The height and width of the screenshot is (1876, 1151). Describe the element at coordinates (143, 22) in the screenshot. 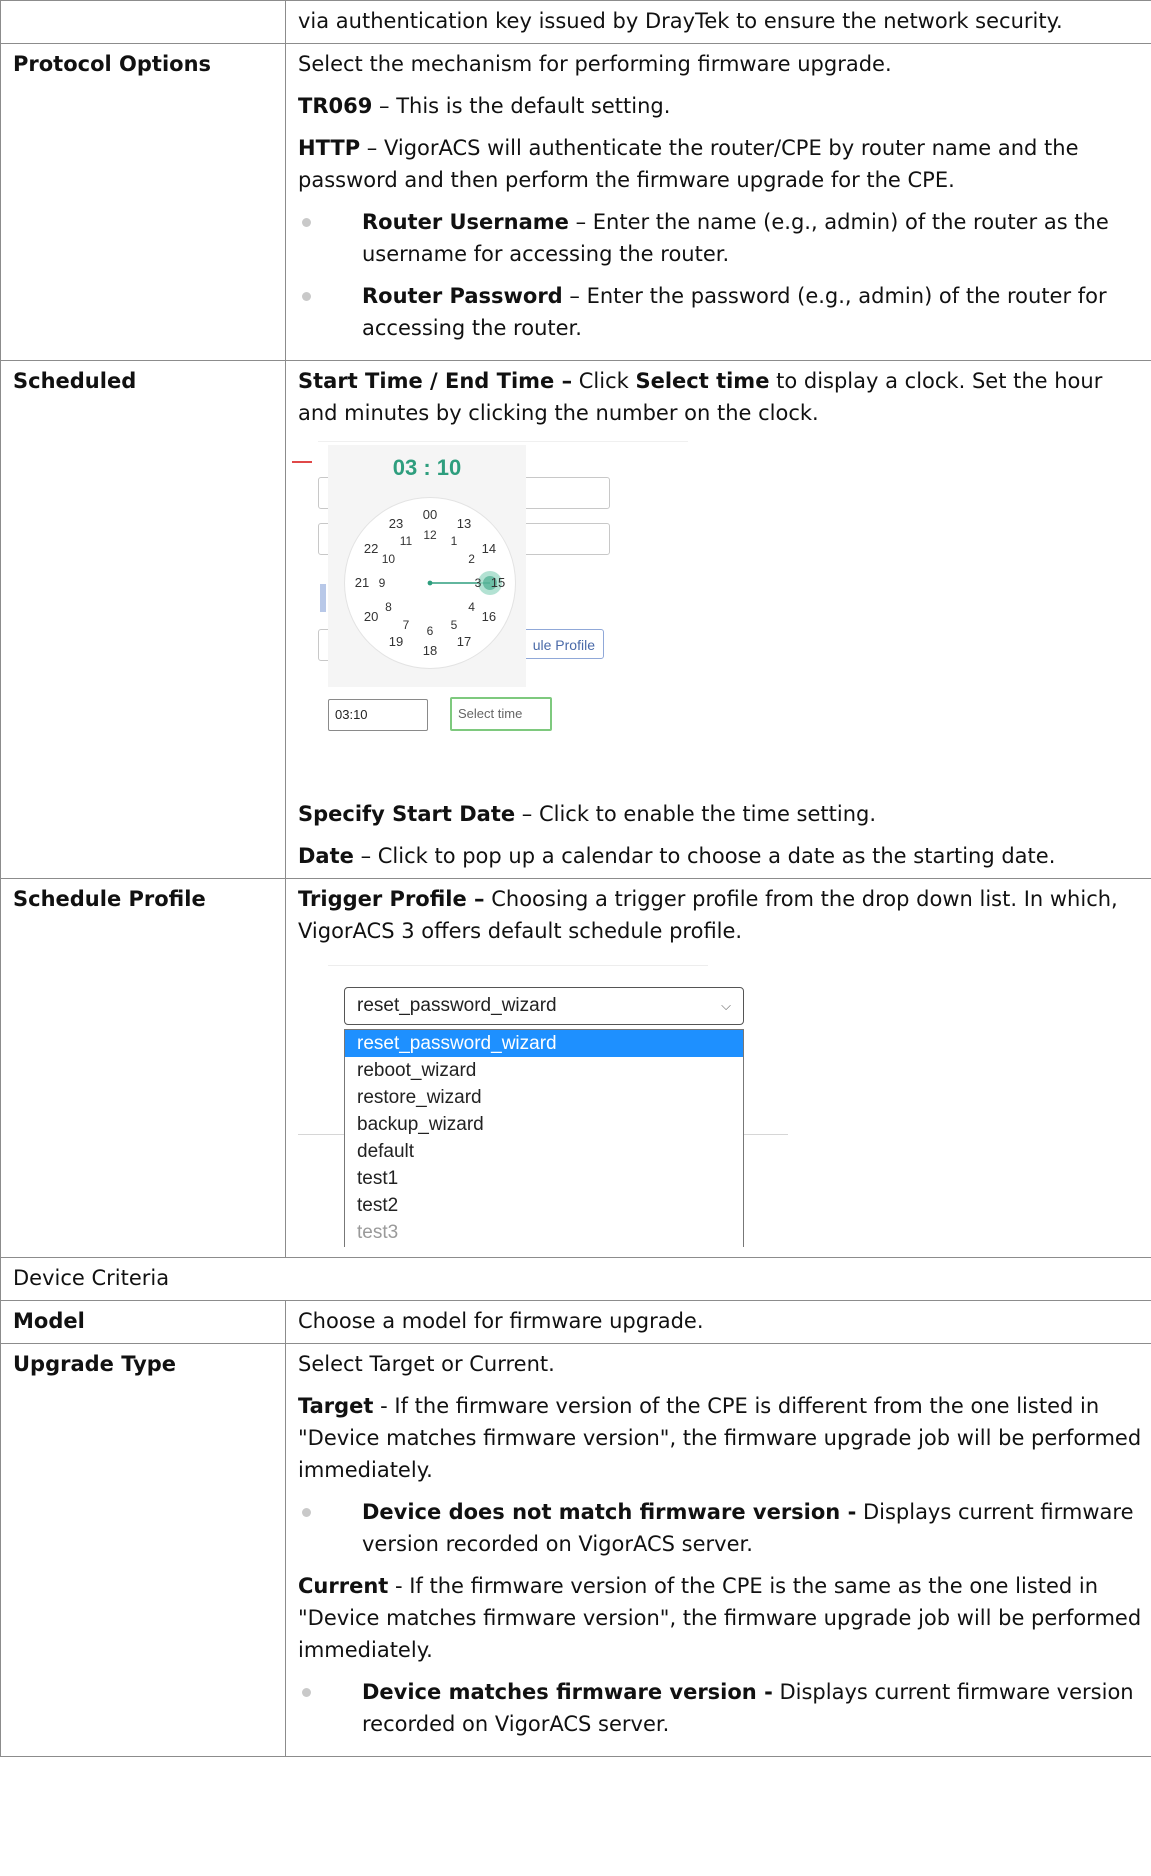

I see `row-label-empty` at that location.